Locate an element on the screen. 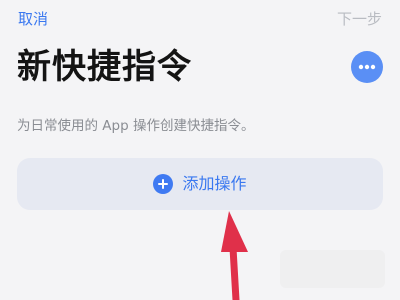 The width and height of the screenshot is (400, 300). more-options-button is located at coordinates (367, 67).